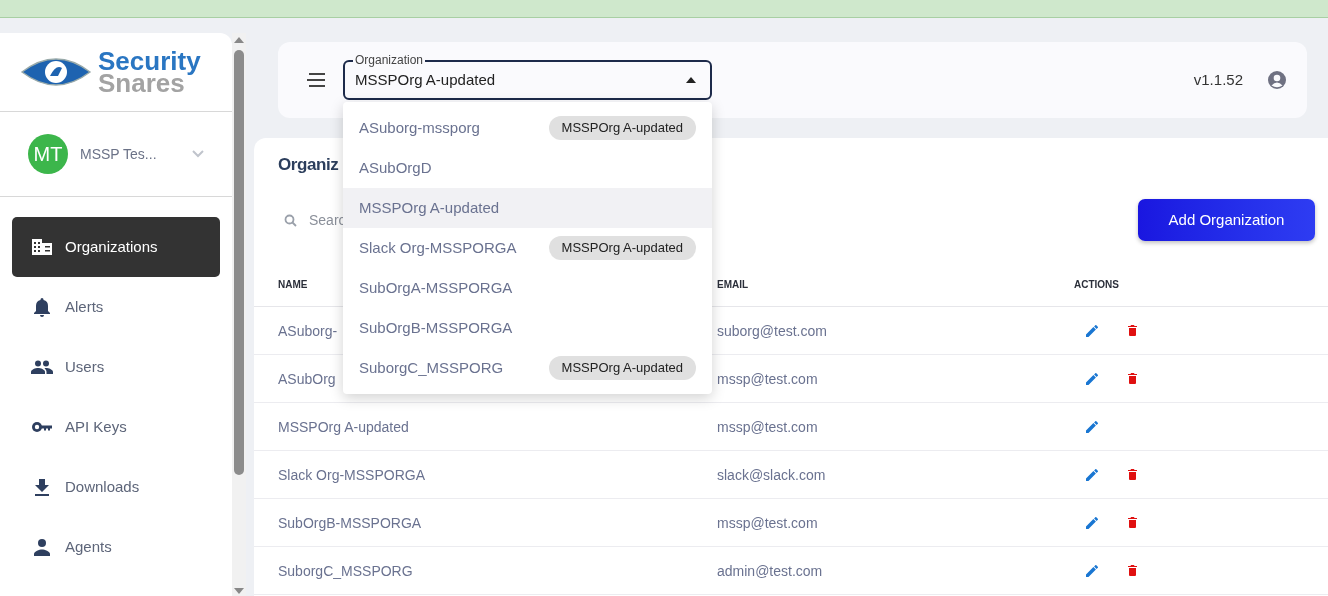  Describe the element at coordinates (345, 570) in the screenshot. I see `table-cell: SuborgC_MSSPORG` at that location.